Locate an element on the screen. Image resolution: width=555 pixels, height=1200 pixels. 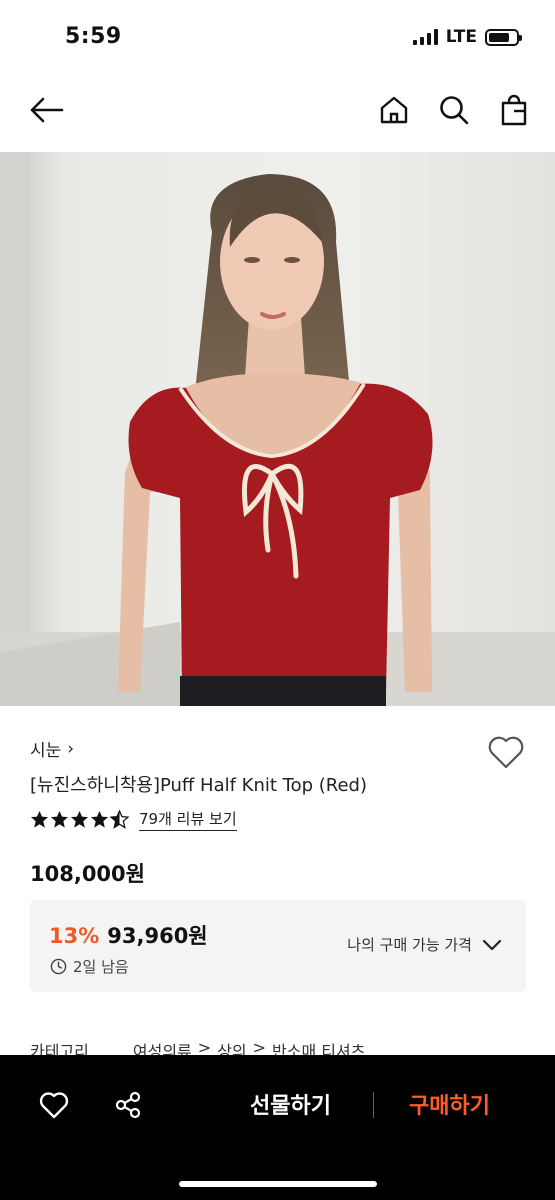
product-name: [뉴진스하니착용]Puff Half Knit Top (Red) is located at coordinates (198, 785).